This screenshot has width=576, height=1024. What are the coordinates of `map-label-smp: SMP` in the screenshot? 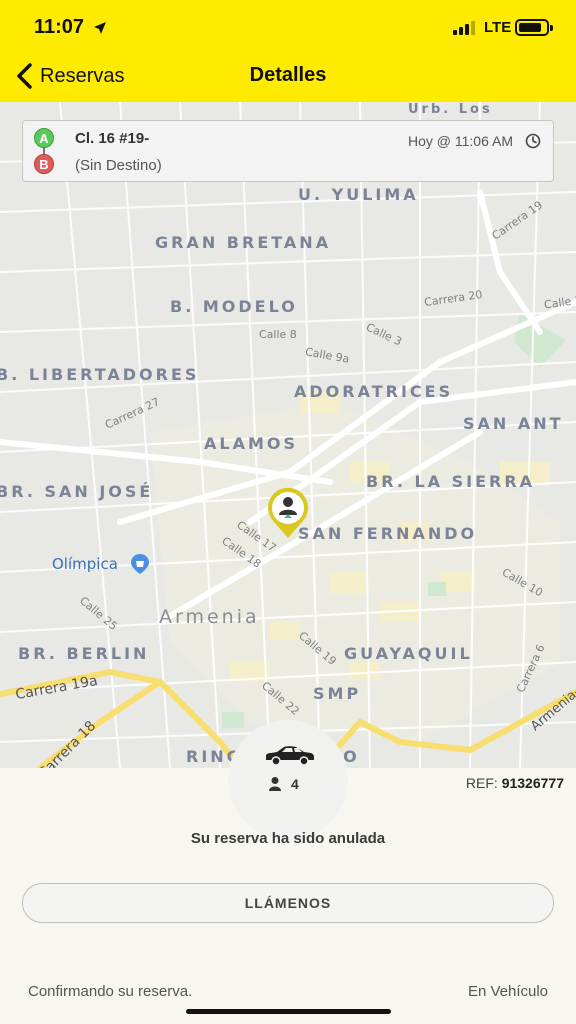 It's located at (337, 693).